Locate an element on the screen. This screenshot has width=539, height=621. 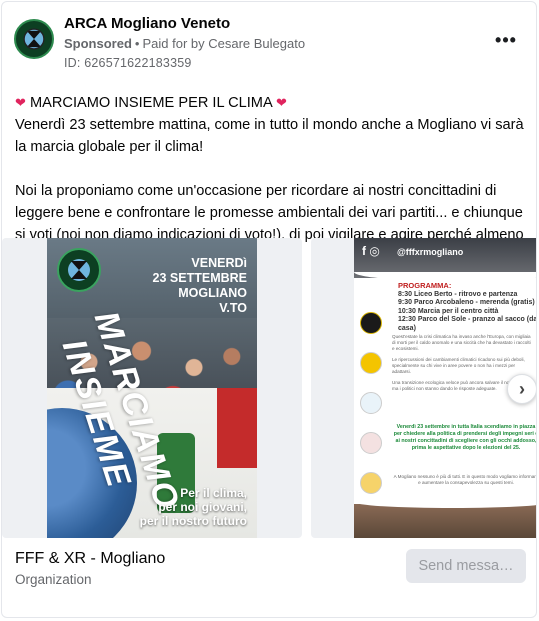
poster-handle: @fffxrmogliano is located at coordinates (430, 252).